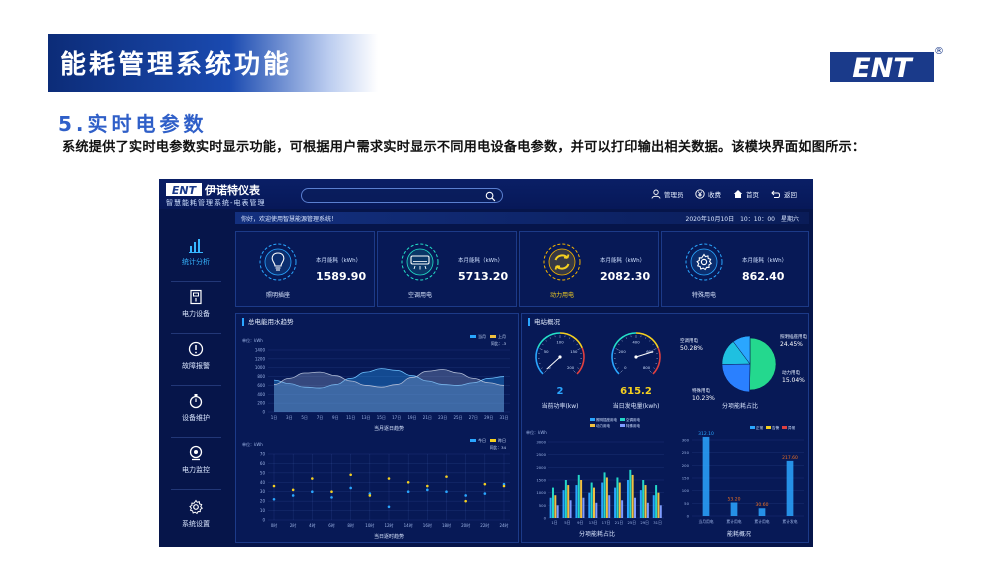 The height and width of the screenshot is (562, 1000). I want to click on header-billing: 收费, so click(708, 194).